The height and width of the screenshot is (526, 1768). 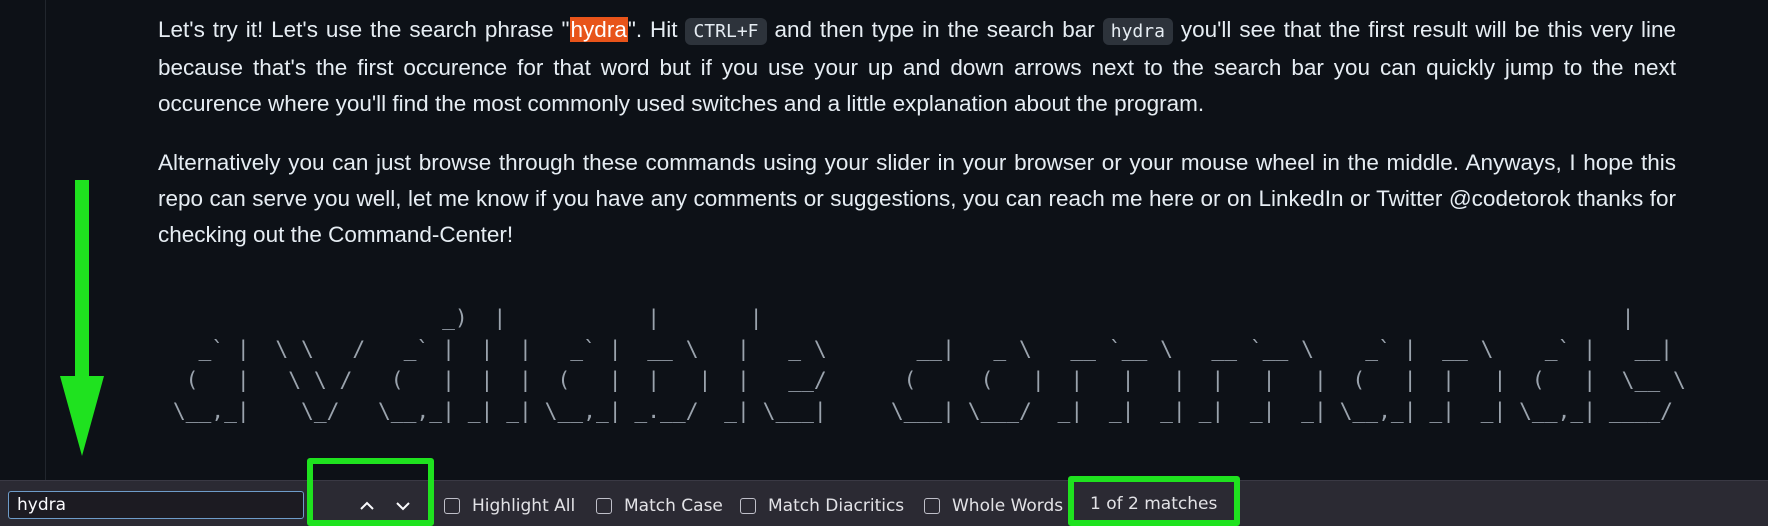 I want to click on match-status-annotation-box, so click(x=1154, y=501).